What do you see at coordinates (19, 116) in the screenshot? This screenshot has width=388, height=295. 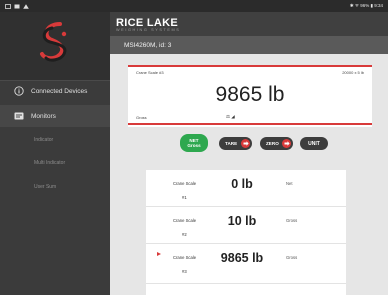 I see `monitor-icon` at bounding box center [19, 116].